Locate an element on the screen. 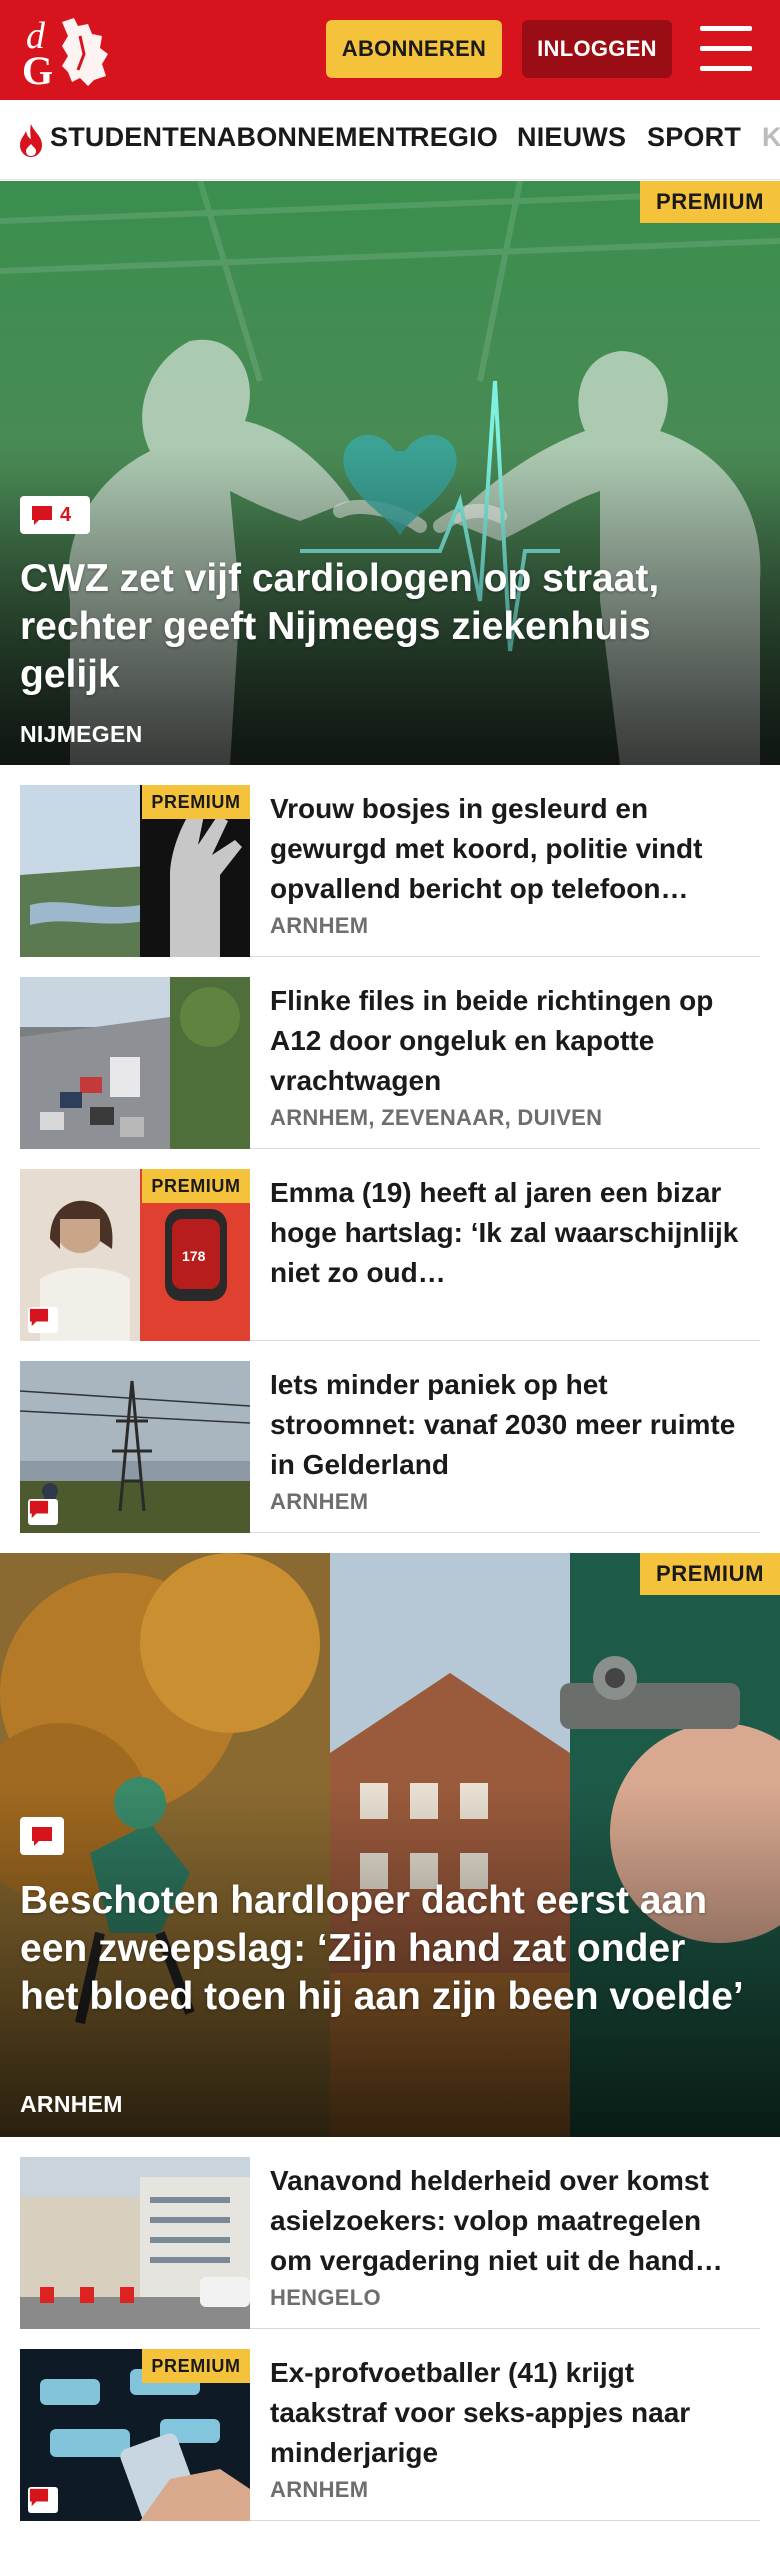  hamburger-menu-icon is located at coordinates (726, 49).